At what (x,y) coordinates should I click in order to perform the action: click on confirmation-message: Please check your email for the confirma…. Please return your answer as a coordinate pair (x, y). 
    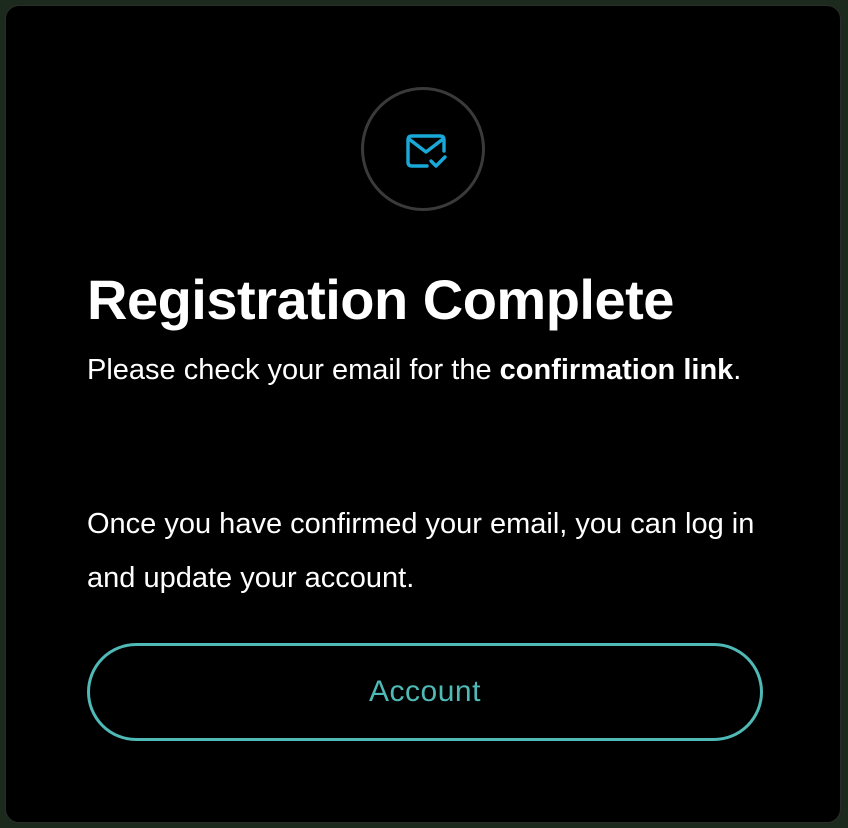
    Looking at the image, I should click on (427, 370).